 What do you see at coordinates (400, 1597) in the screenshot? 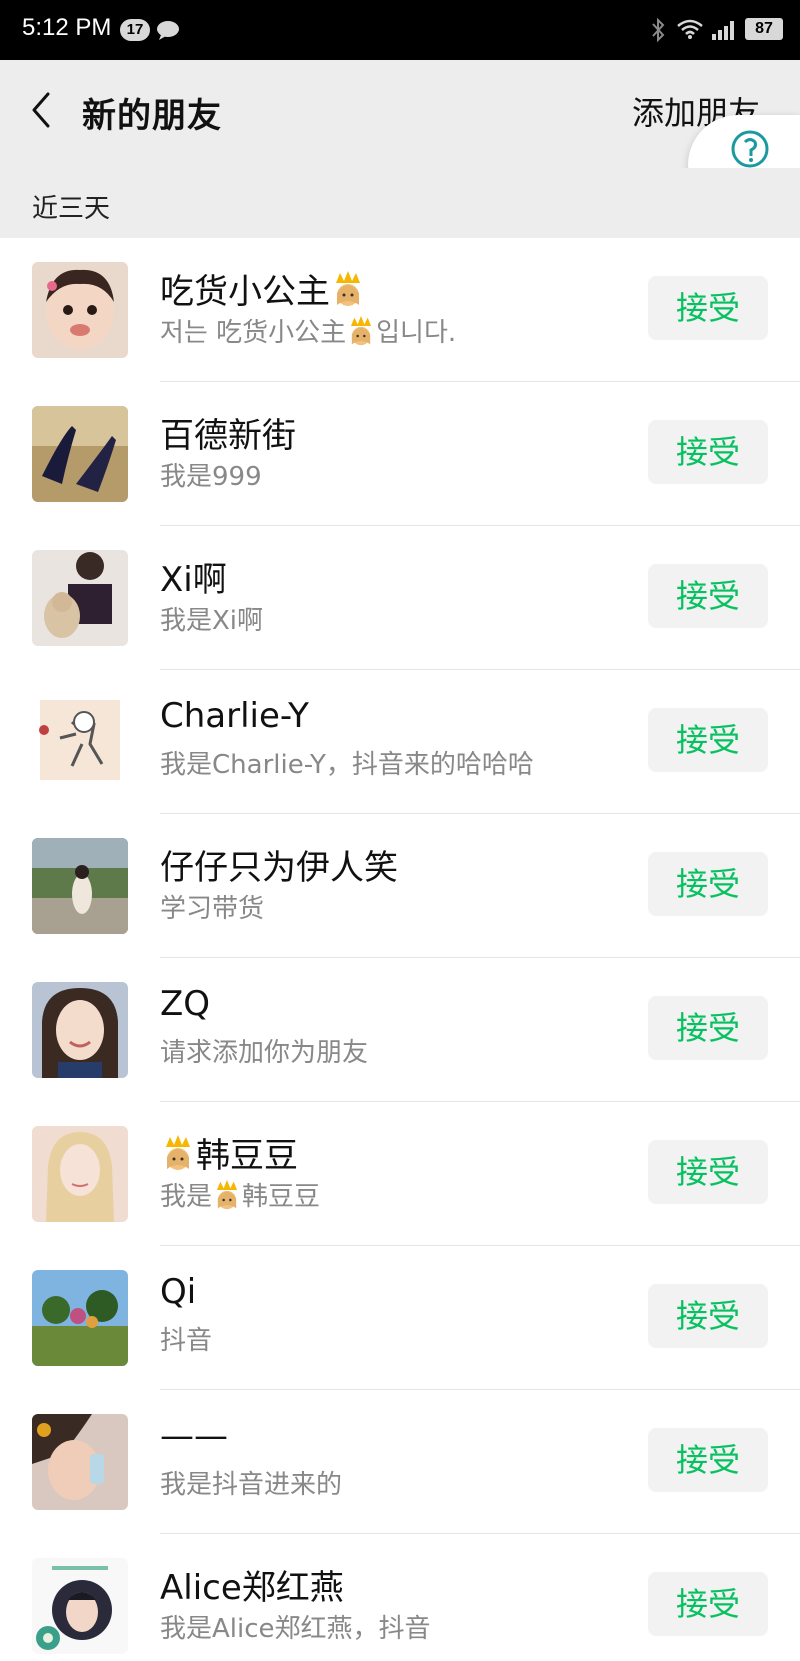
I see `list-item: Alice郑红燕 我是Alice郑红燕，抖音 接受` at bounding box center [400, 1597].